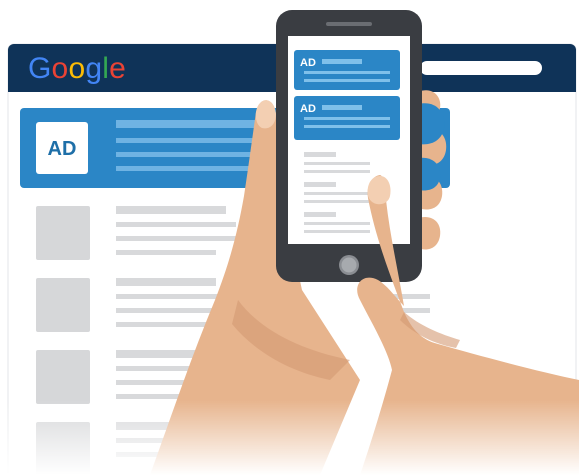  I want to click on logo-letter: l, so click(105, 68).